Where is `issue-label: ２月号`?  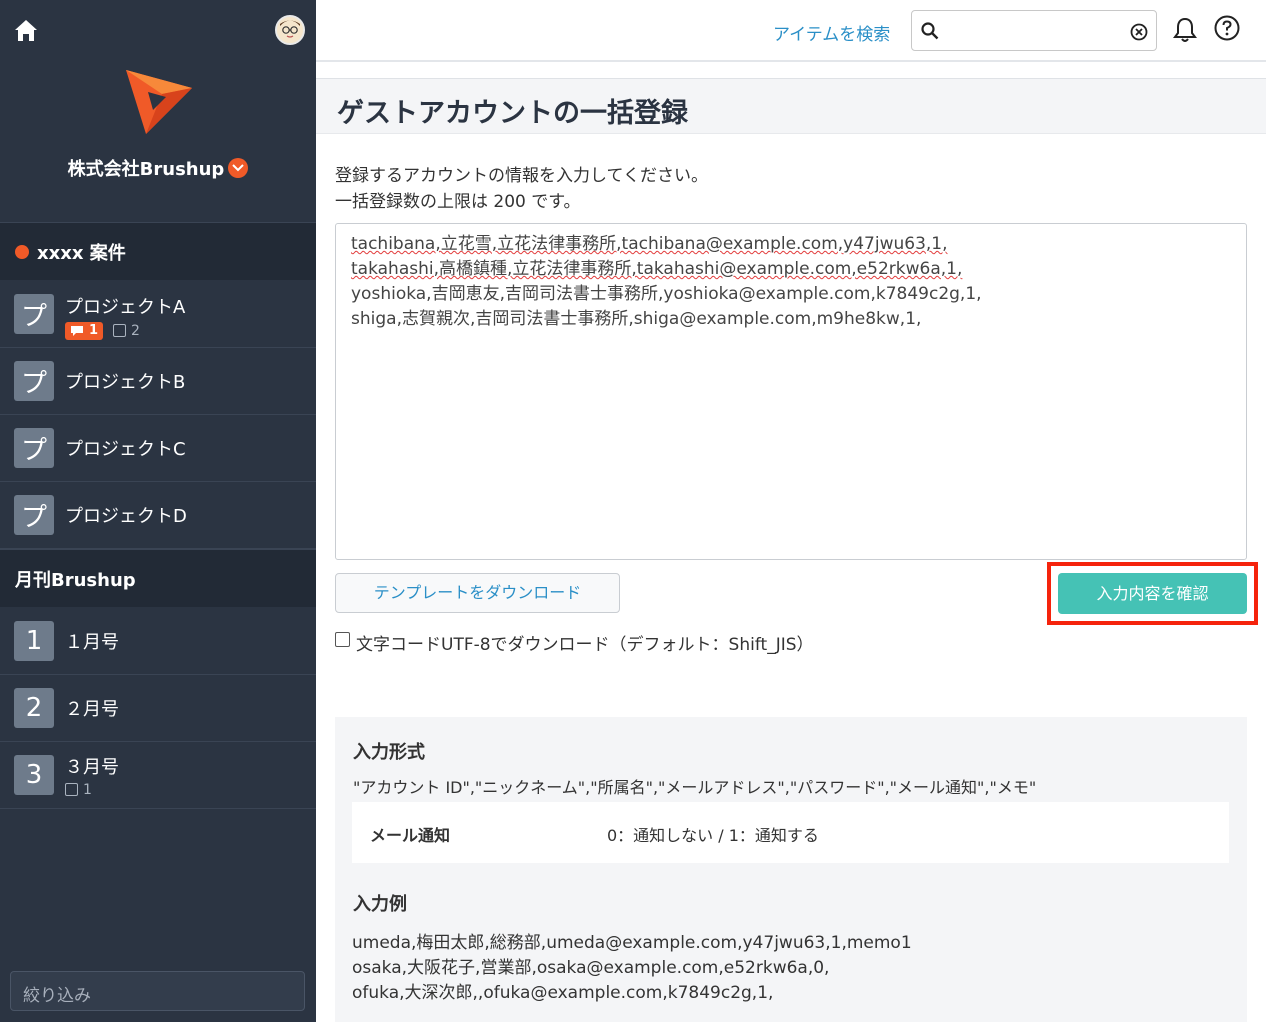 issue-label: ２月号 is located at coordinates (92, 709).